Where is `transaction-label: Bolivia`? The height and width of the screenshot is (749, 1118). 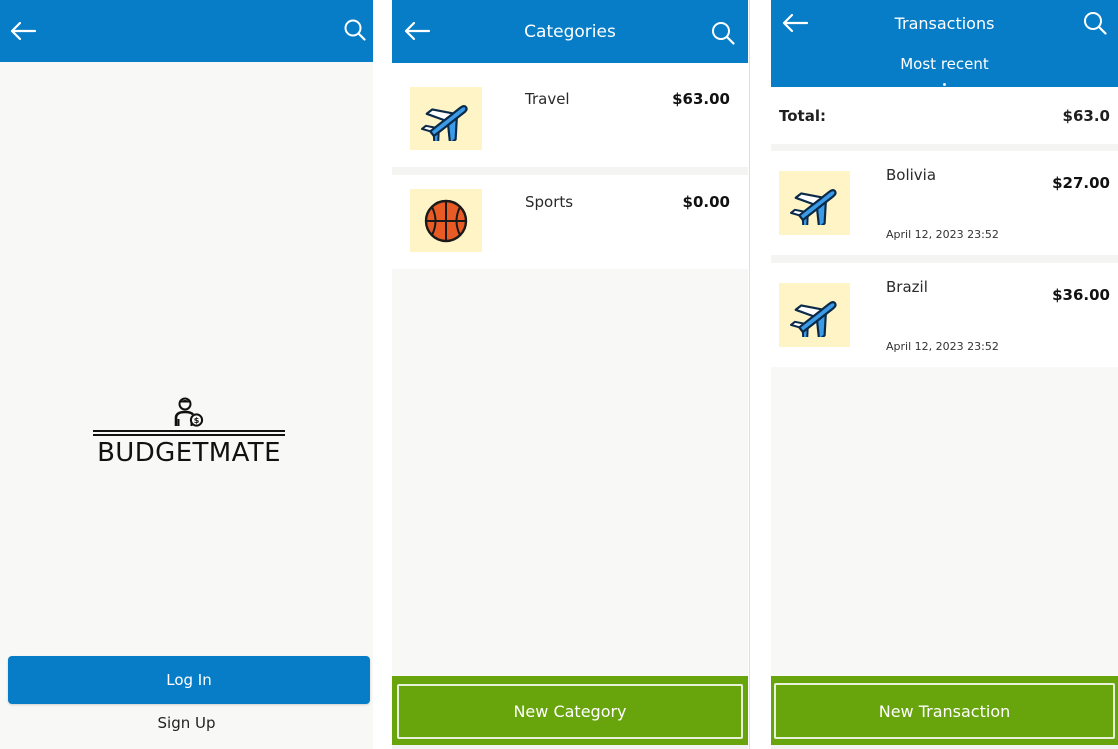
transaction-label: Bolivia is located at coordinates (911, 175).